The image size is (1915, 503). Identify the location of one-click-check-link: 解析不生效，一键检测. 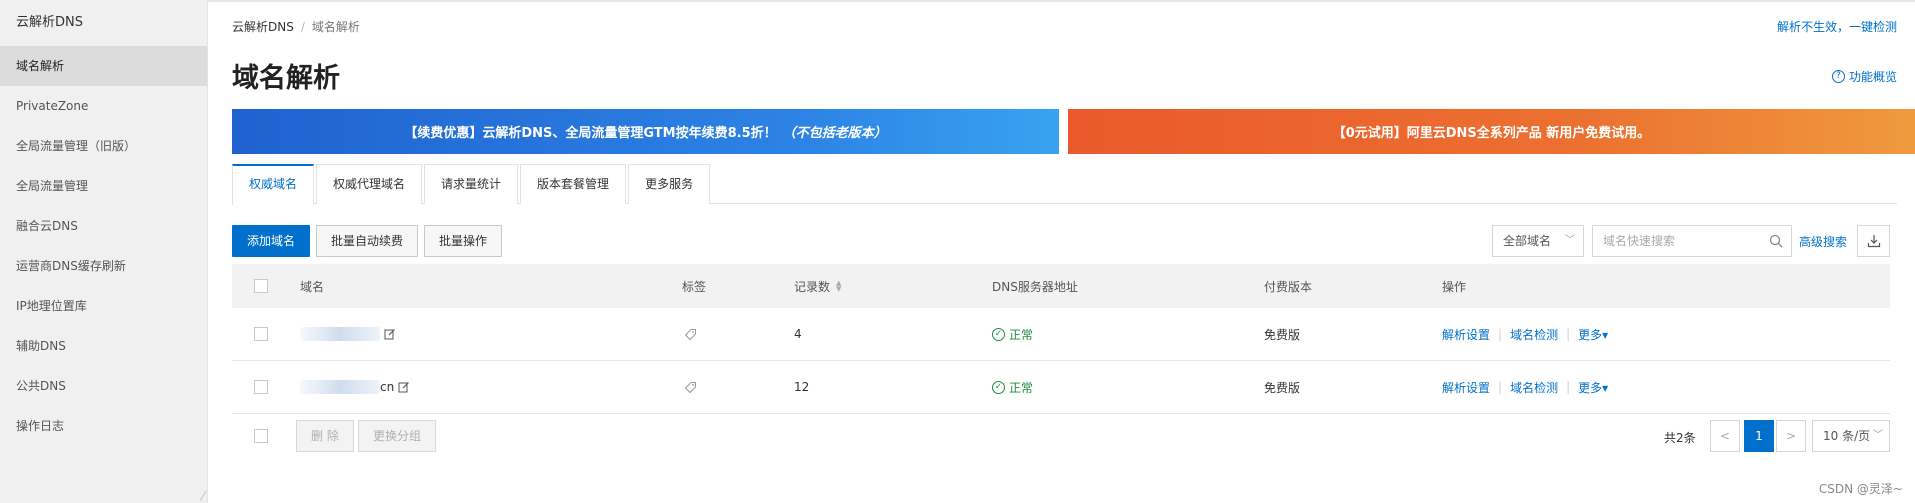
(1837, 26).